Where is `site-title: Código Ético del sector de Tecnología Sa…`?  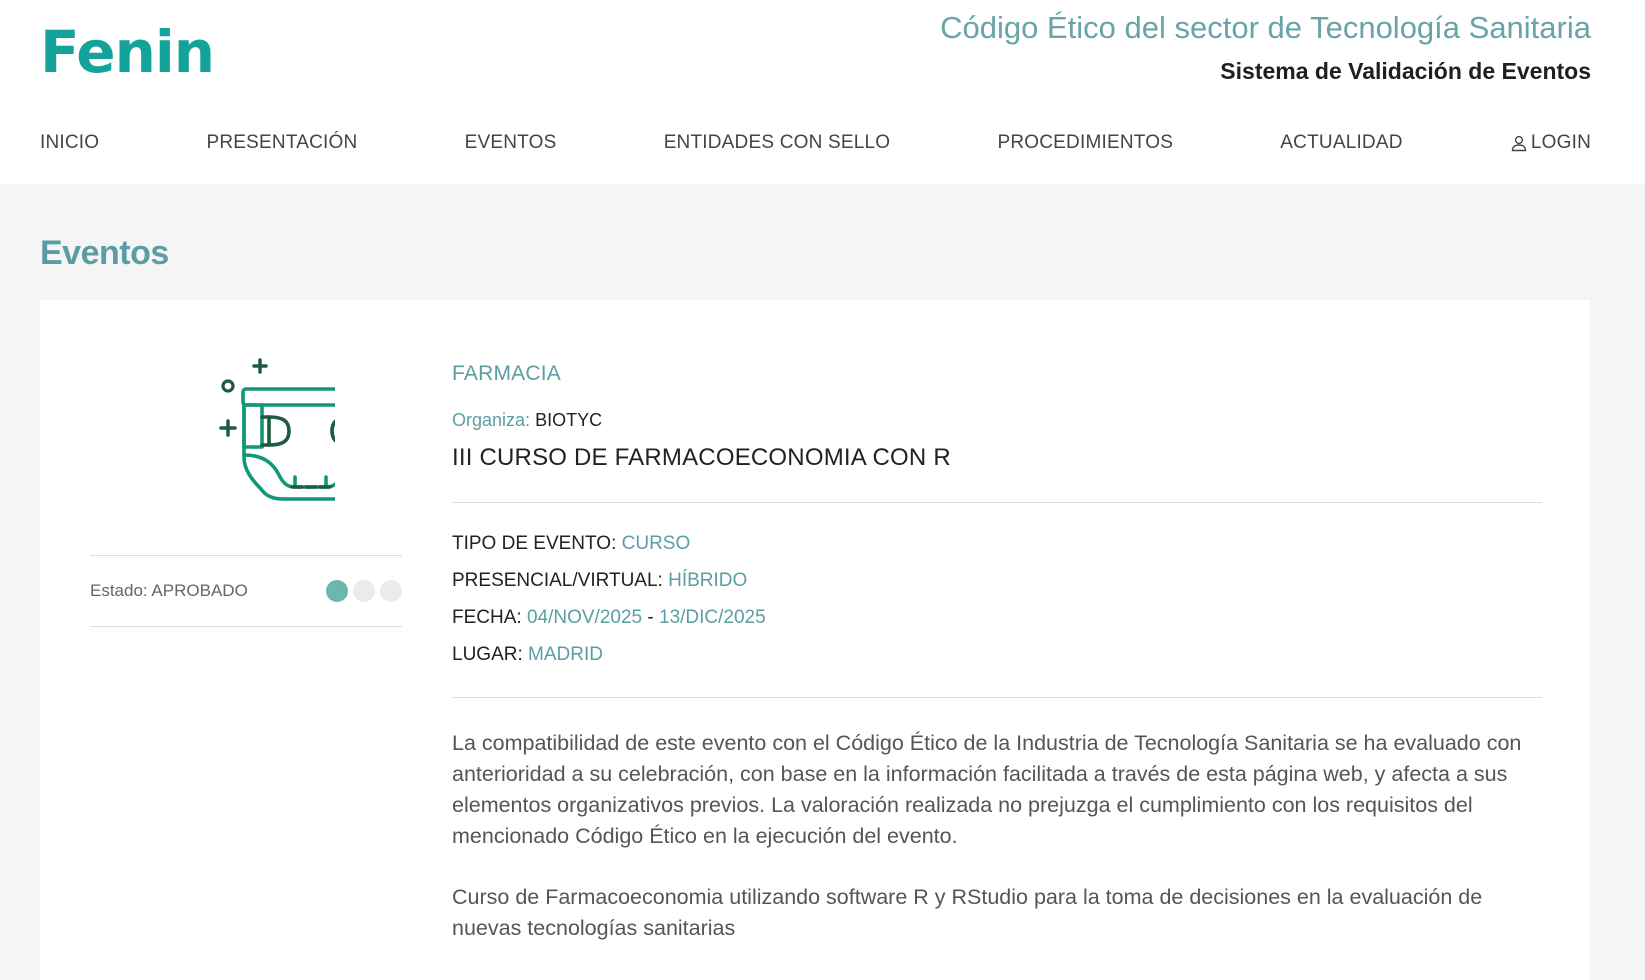
site-title: Código Ético del sector de Tecnología Sa… is located at coordinates (1265, 27).